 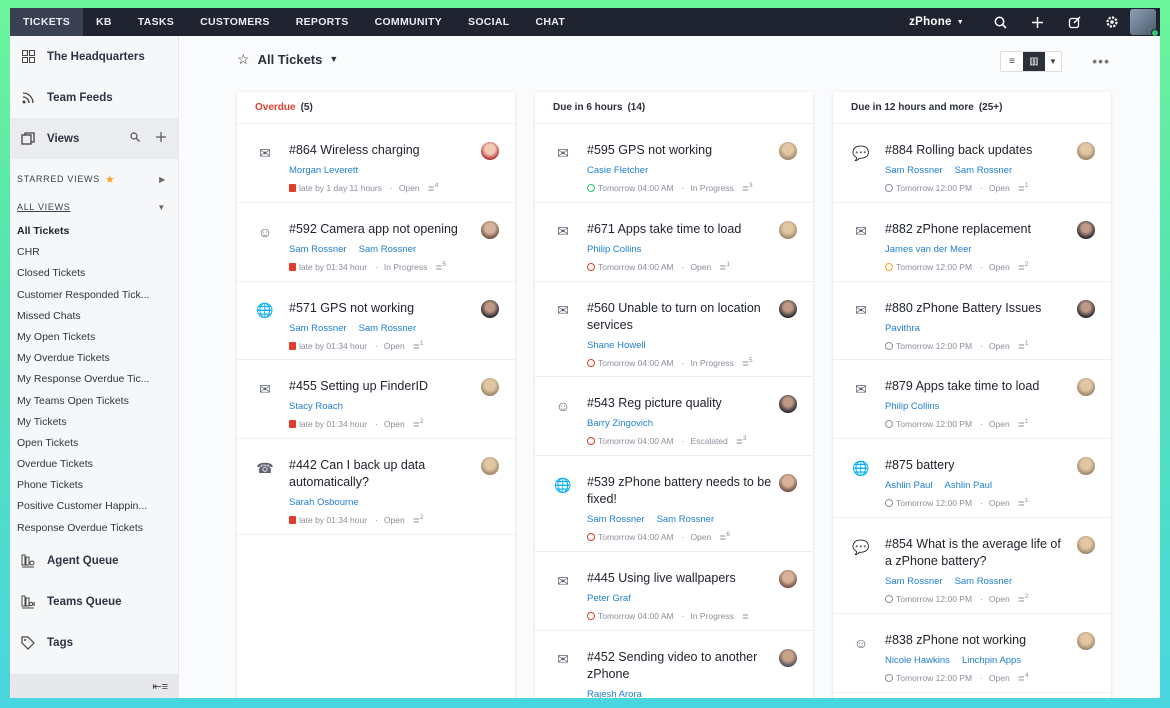 What do you see at coordinates (94, 138) in the screenshot?
I see `sidebar-item-views: Views` at bounding box center [94, 138].